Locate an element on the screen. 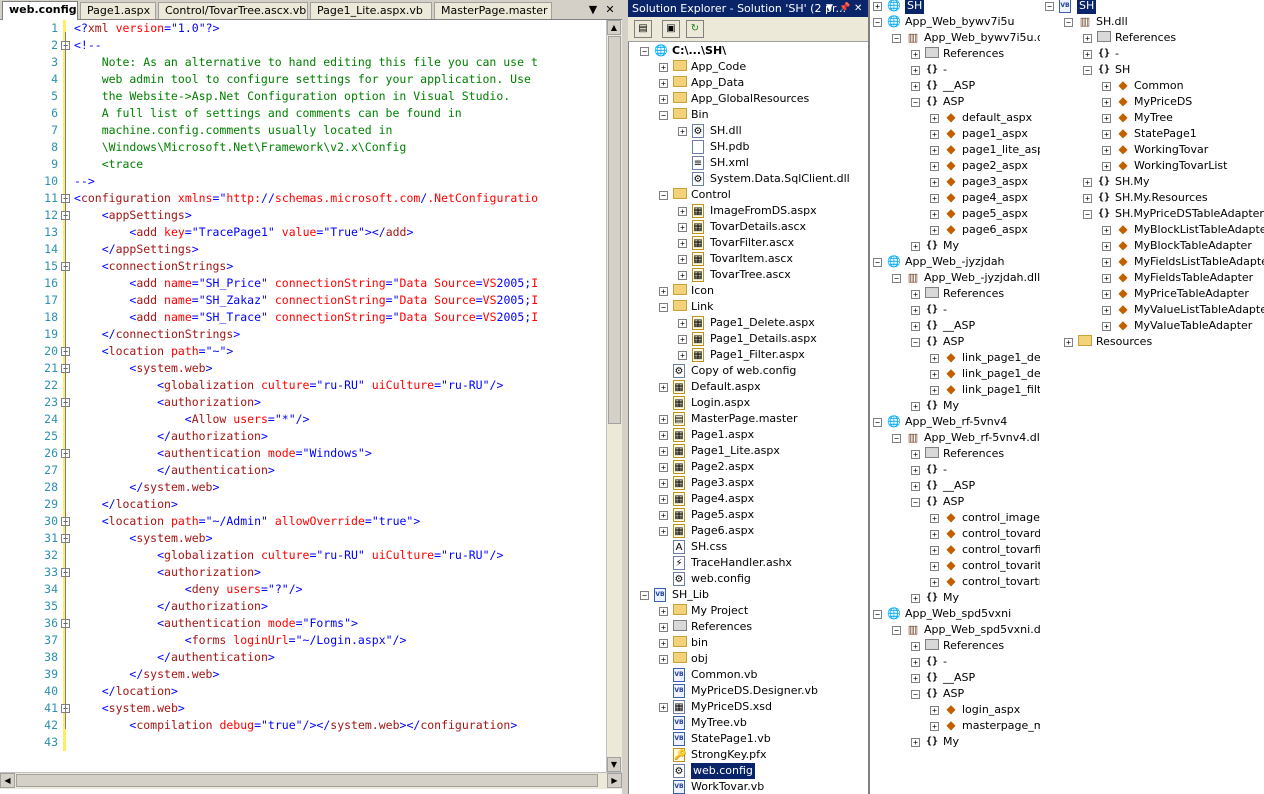 The image size is (1264, 794). code-line: <connectionStrings> is located at coordinates (154, 266).